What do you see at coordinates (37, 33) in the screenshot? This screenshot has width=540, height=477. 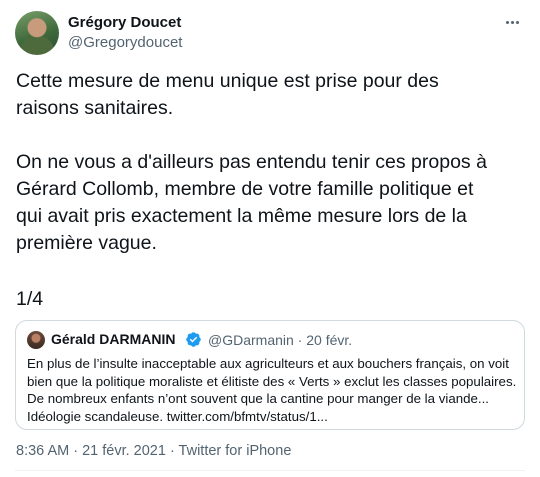 I see `author-avatar` at bounding box center [37, 33].